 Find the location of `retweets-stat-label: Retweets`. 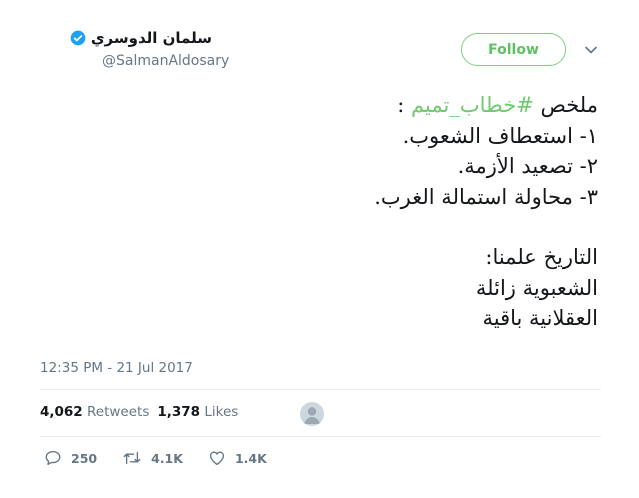

retweets-stat-label: Retweets is located at coordinates (118, 412).